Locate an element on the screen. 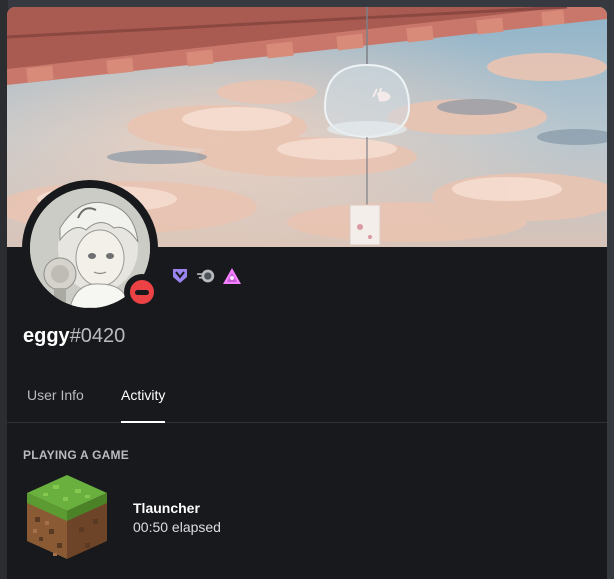 Image resolution: width=614 pixels, height=579 pixels. status-dnd-indicator is located at coordinates (142, 292).